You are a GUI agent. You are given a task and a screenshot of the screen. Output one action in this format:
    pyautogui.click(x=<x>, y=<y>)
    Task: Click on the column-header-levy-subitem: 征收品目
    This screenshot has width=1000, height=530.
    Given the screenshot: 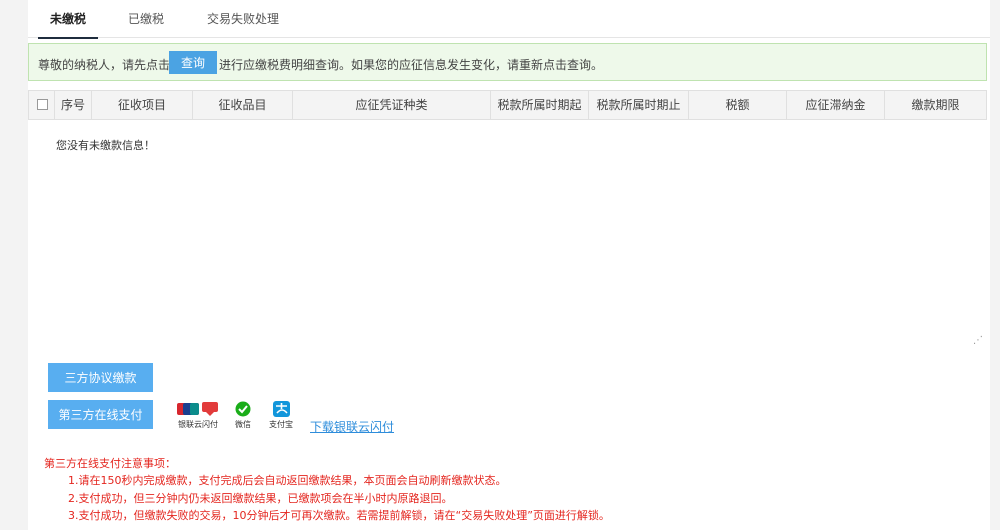 What is the action you would take?
    pyautogui.click(x=243, y=105)
    